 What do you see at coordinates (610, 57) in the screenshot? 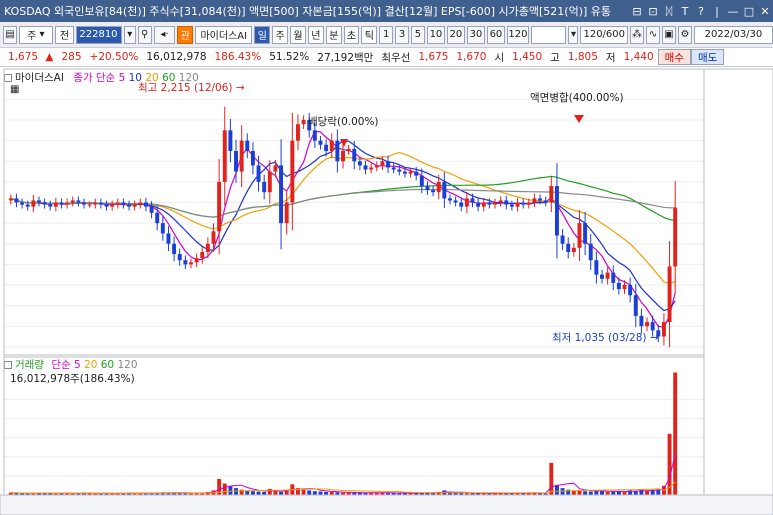
I see `low-label: 저` at bounding box center [610, 57].